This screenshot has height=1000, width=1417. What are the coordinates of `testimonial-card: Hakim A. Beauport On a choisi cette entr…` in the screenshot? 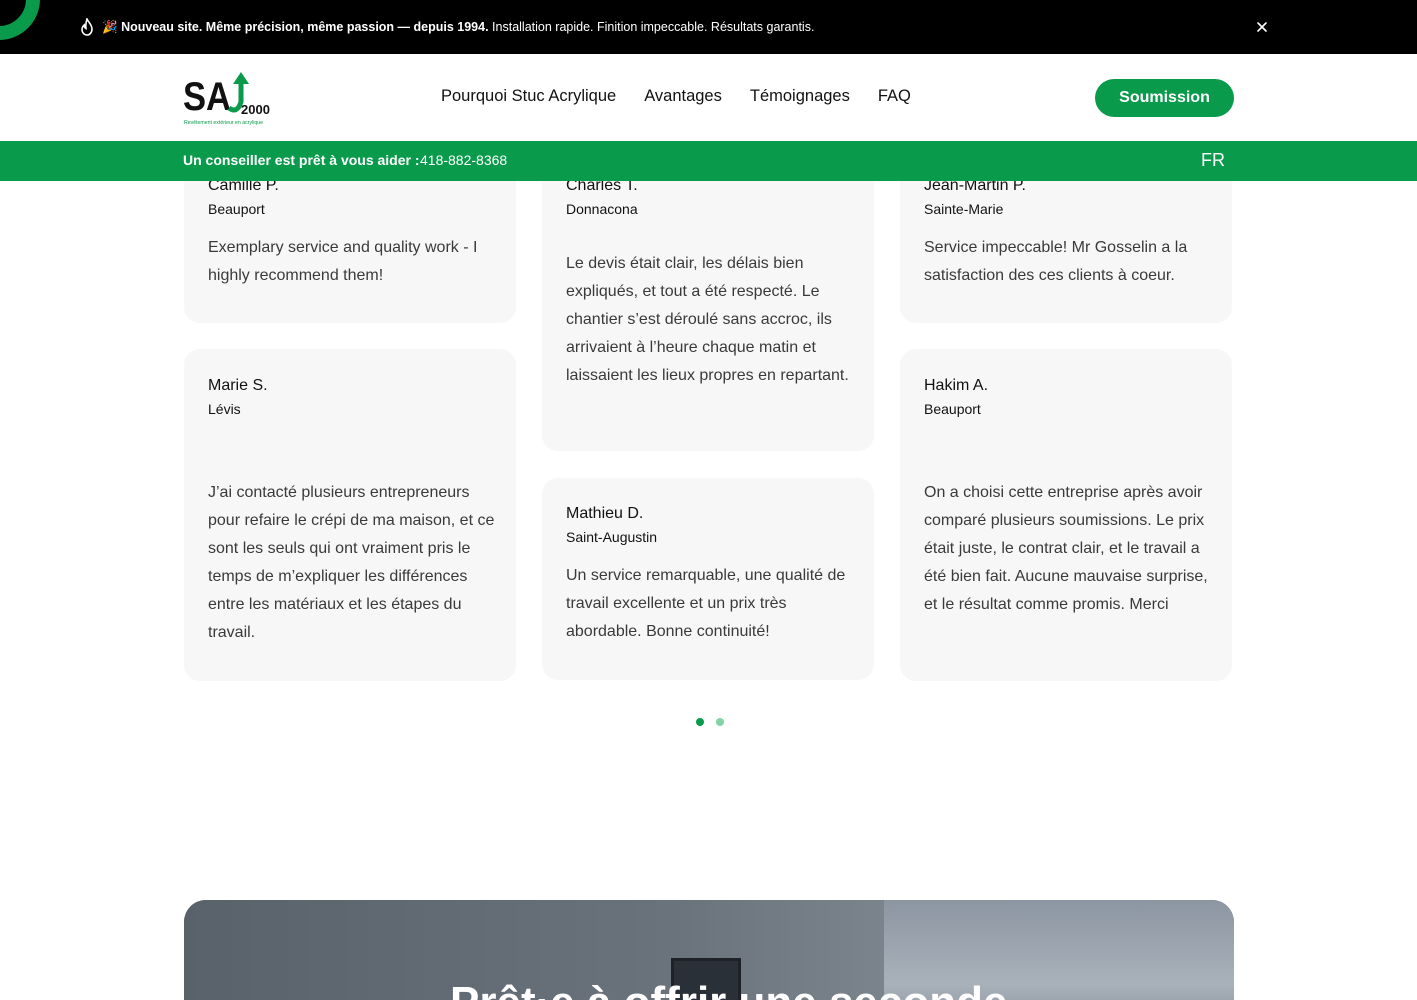 It's located at (1066, 515).